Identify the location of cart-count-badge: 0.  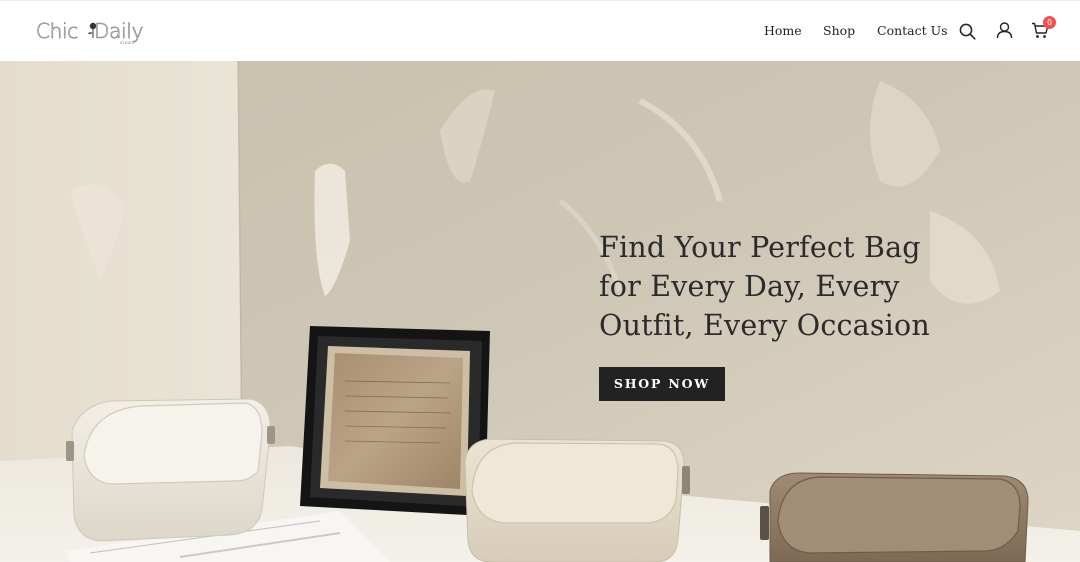
(1049, 22).